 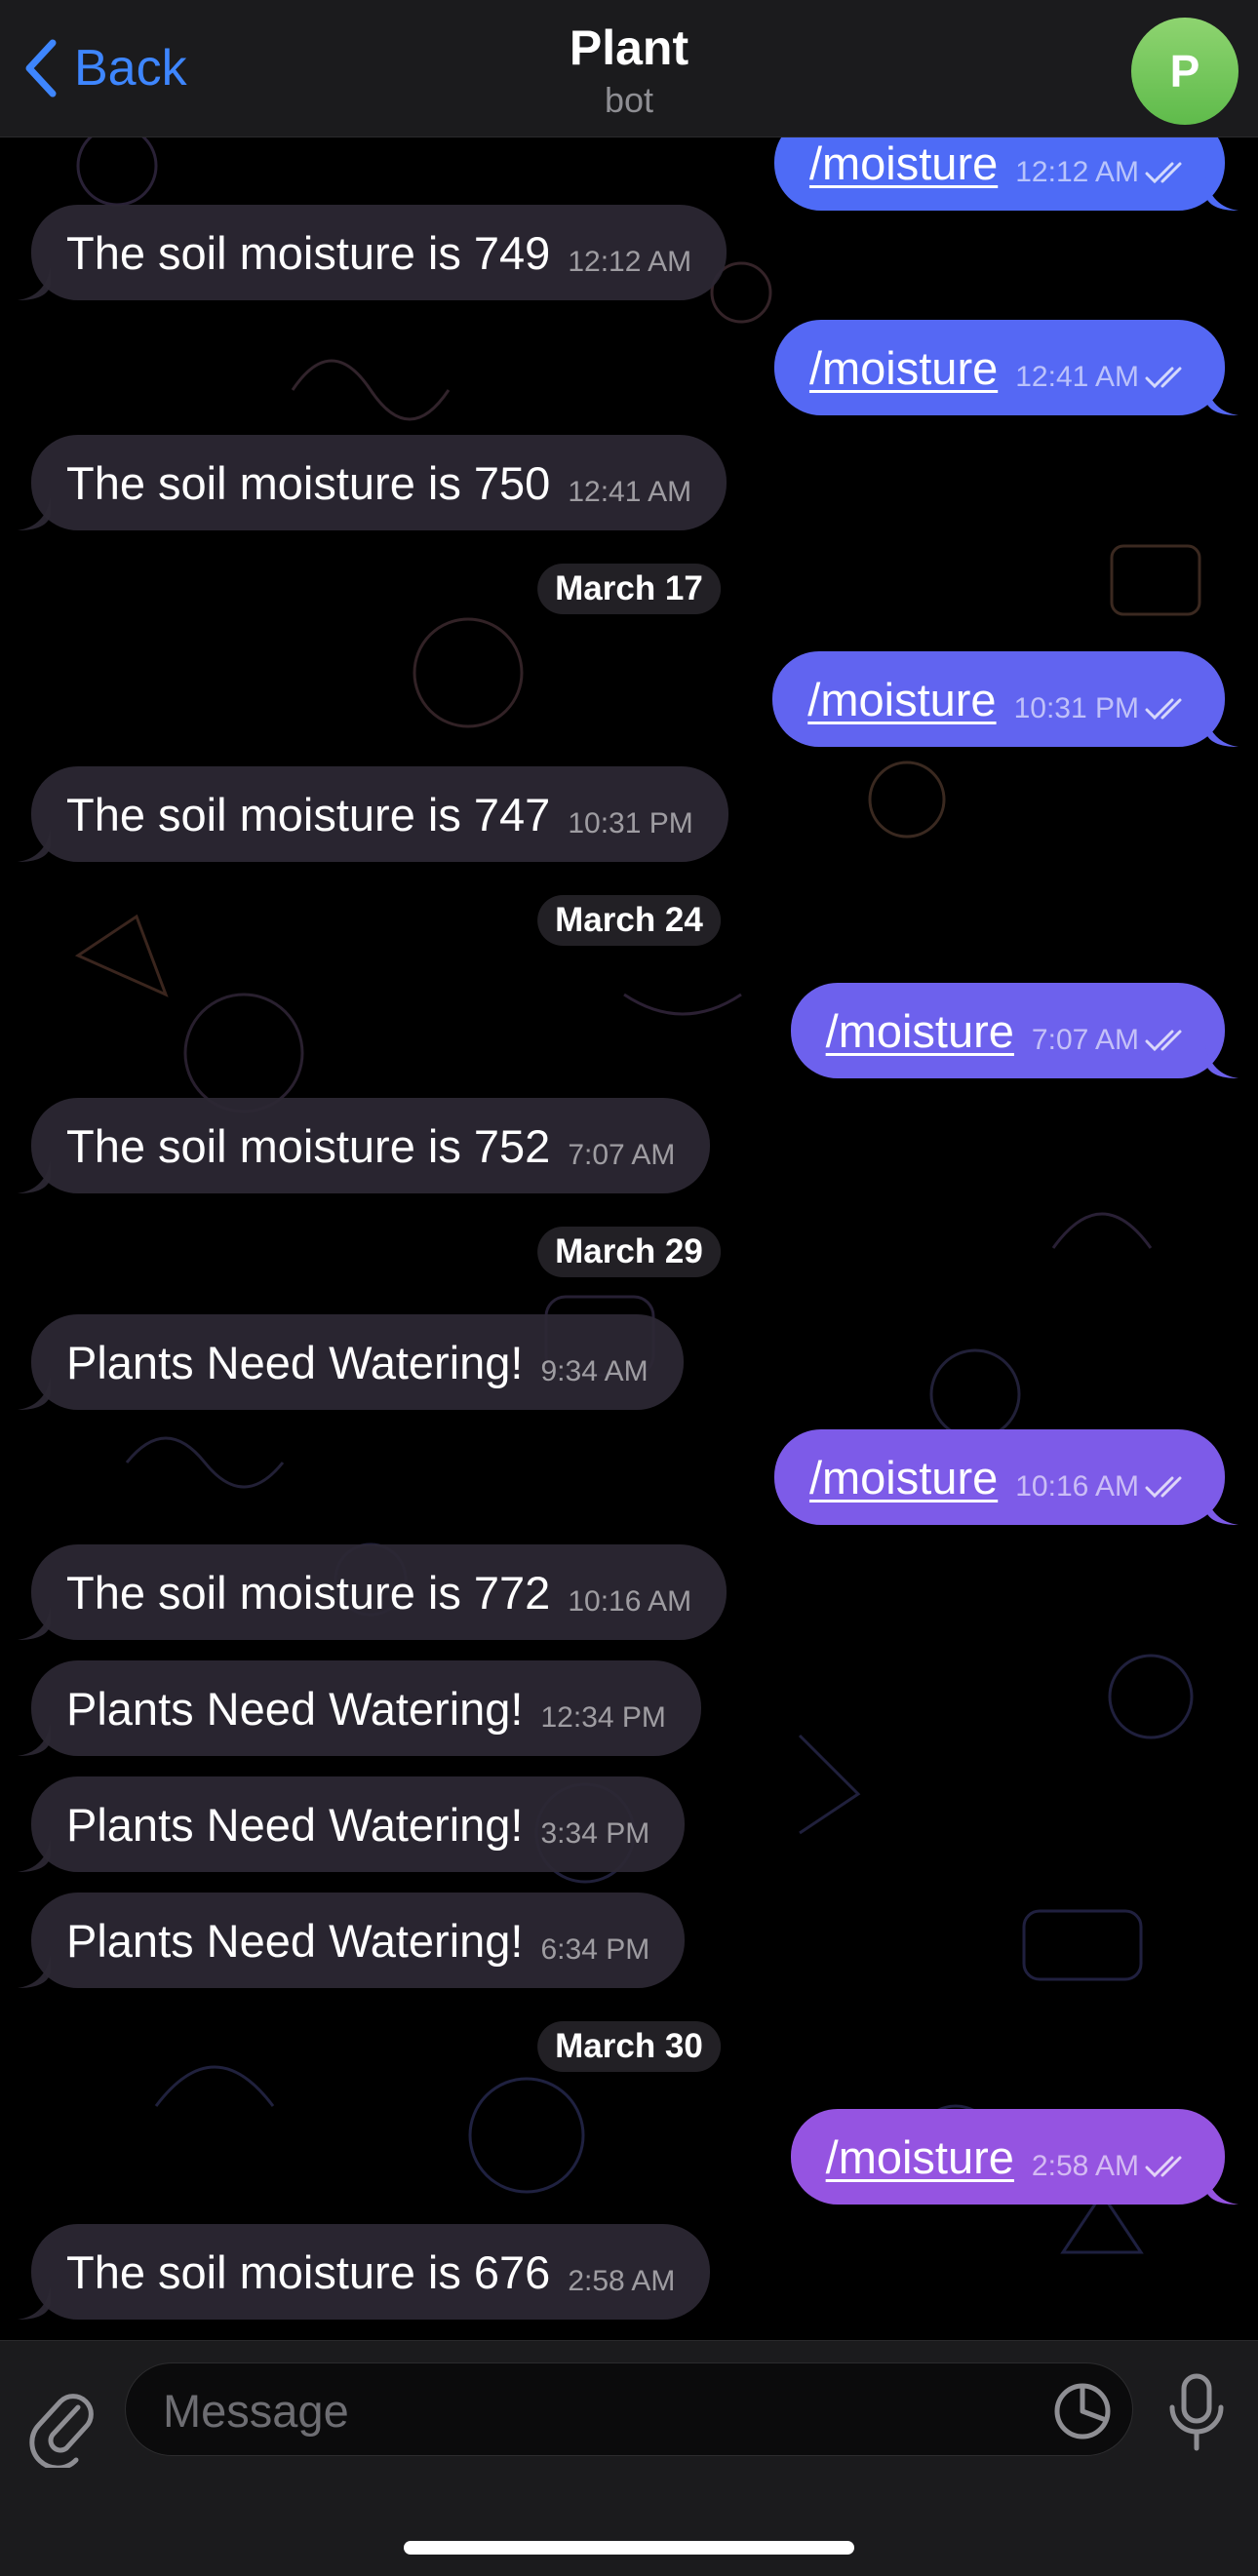 I want to click on message-time: 9:34 AM, so click(x=594, y=1371).